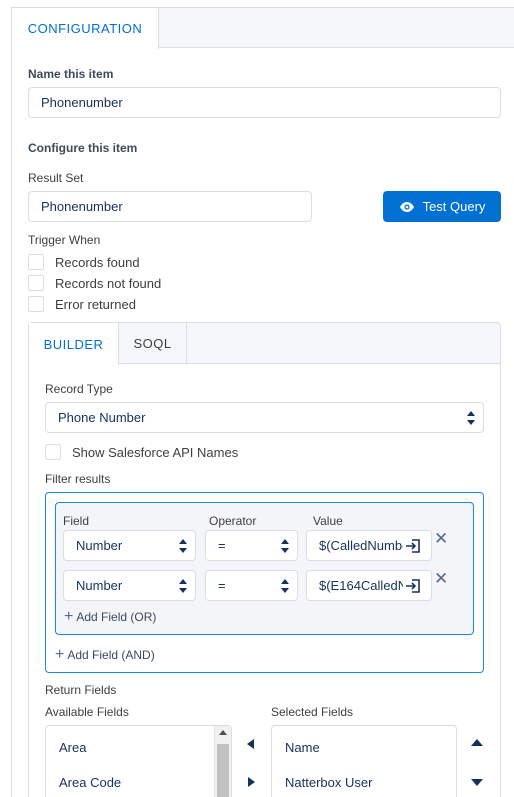  I want to click on scroll-thumb, so click(223, 770).